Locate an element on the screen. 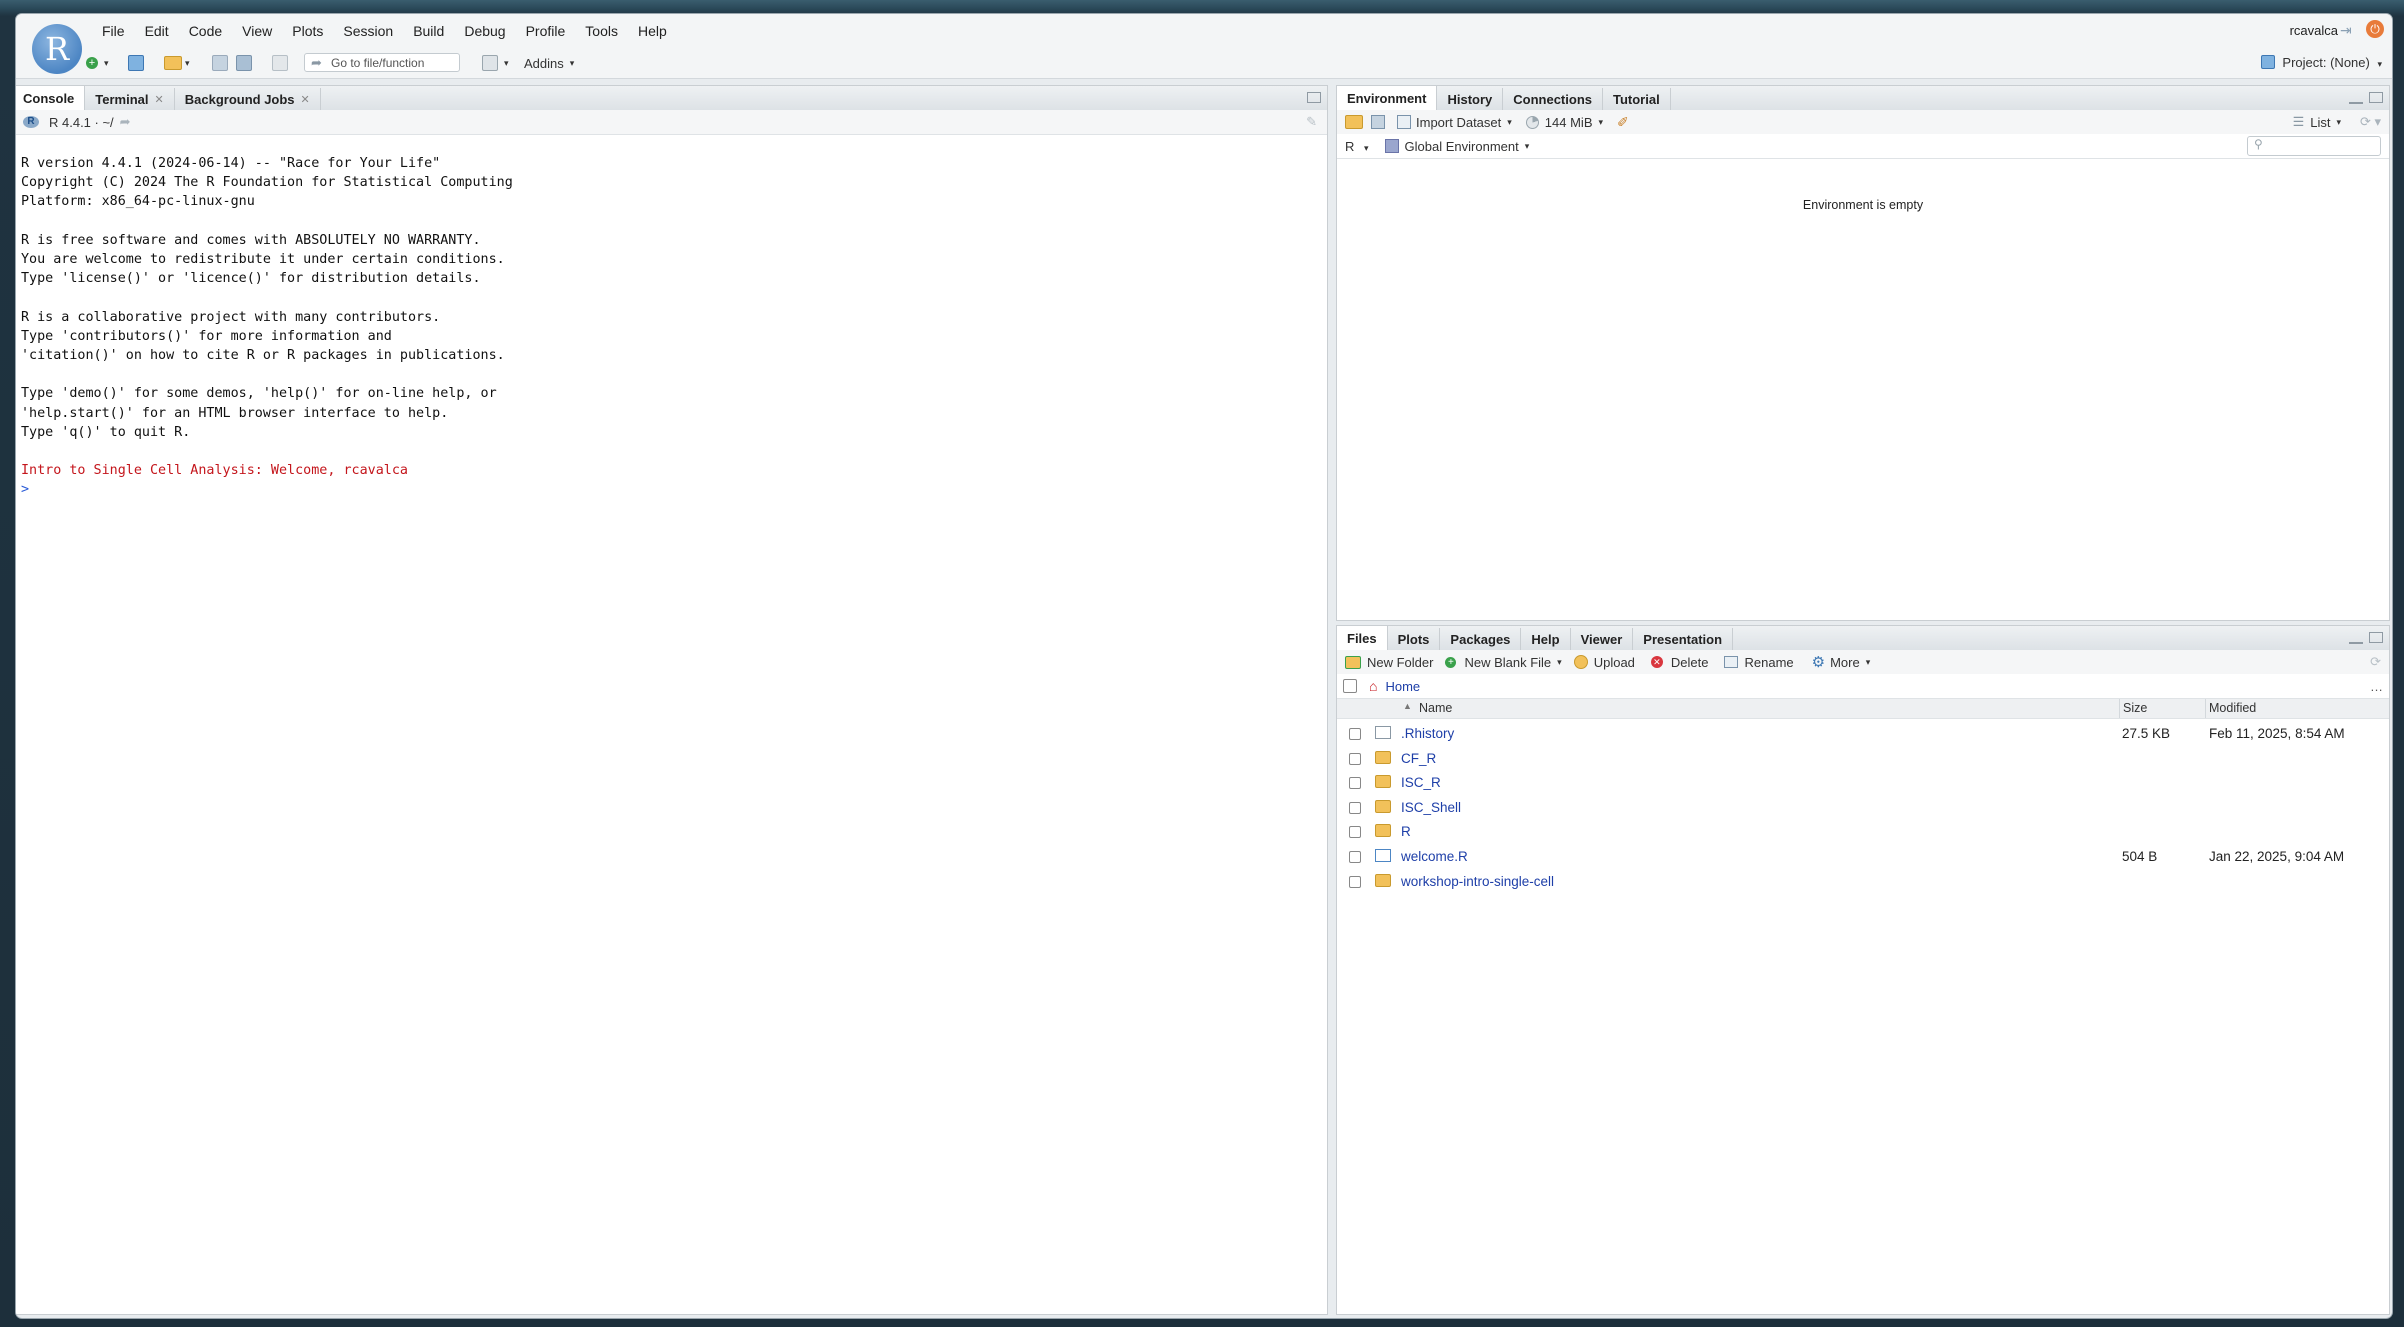  load-workspace-icon is located at coordinates (1354, 122).